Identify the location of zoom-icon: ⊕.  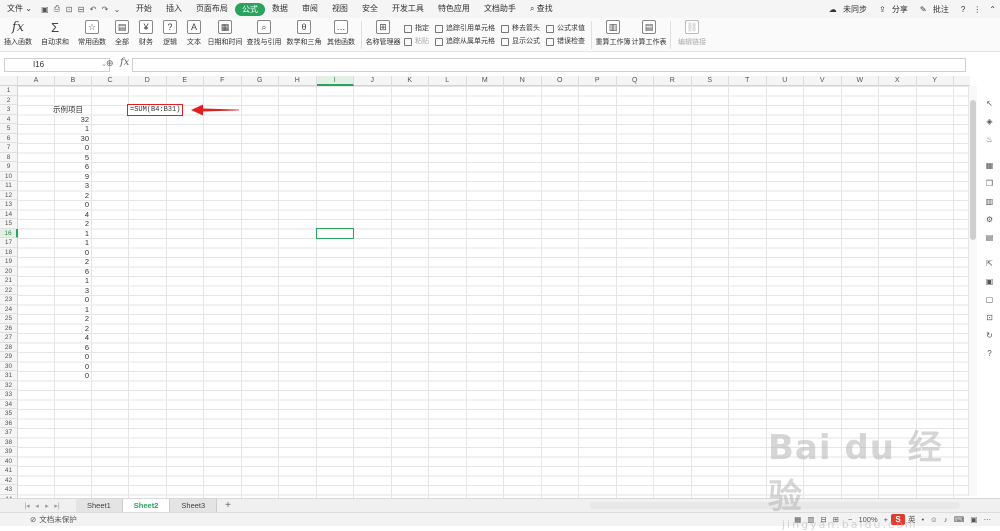
(110, 63).